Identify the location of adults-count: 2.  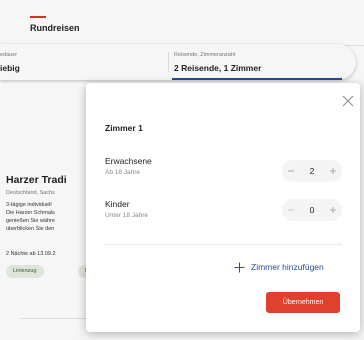
(312, 171).